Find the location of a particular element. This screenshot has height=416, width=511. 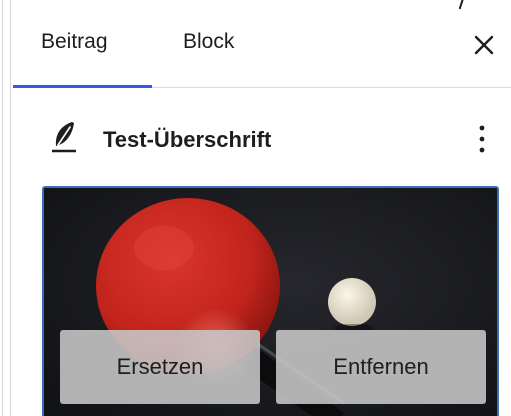

close-button is located at coordinates (484, 45).